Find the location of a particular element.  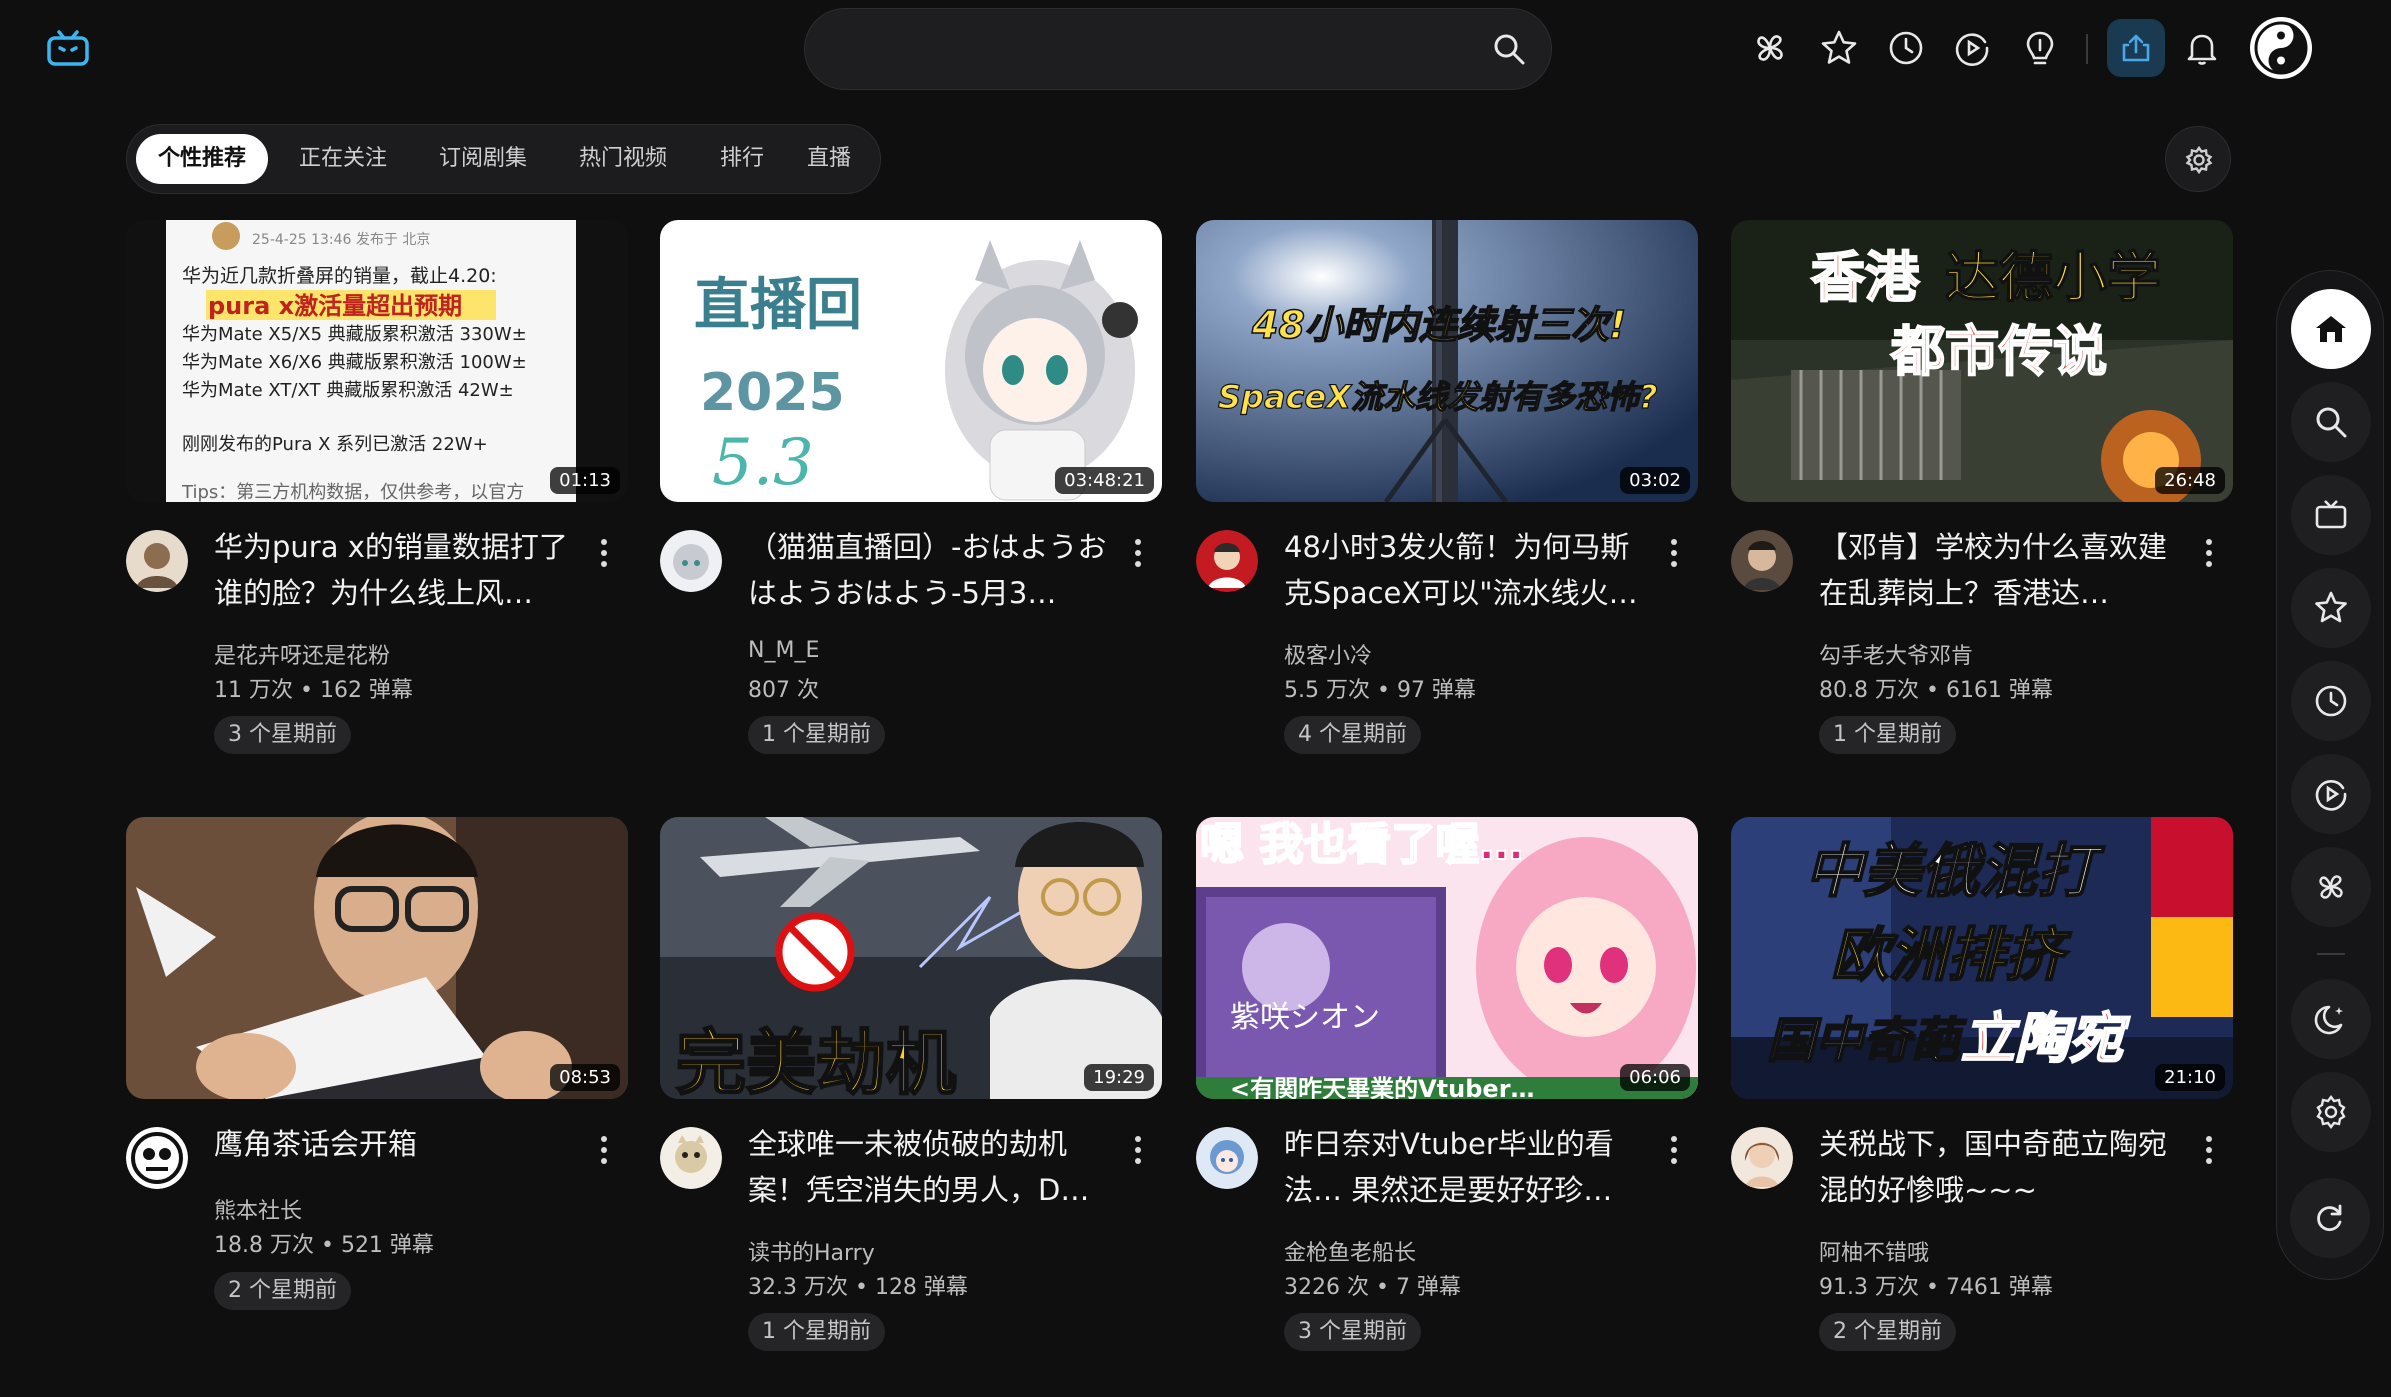

svg-text: 紫咲シオン is located at coordinates (1305, 1017).